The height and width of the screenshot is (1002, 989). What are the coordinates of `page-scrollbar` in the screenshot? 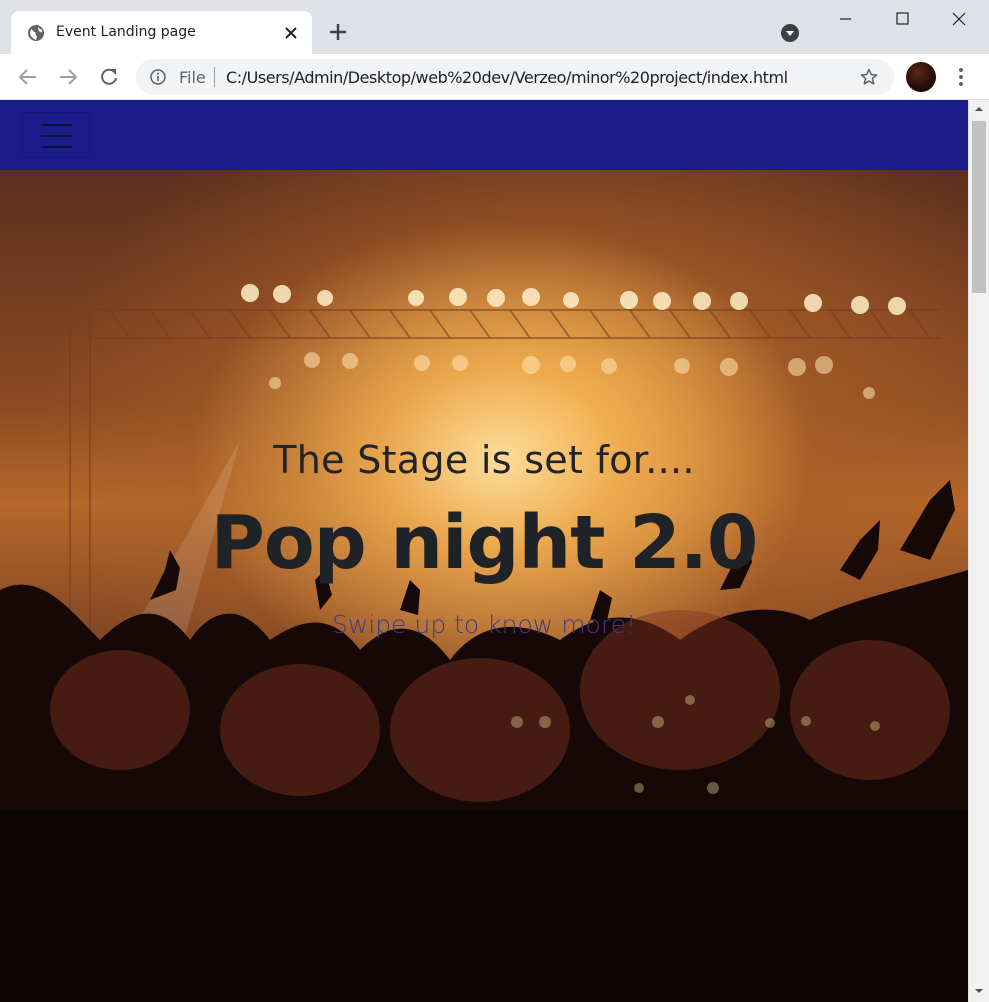 It's located at (978, 551).